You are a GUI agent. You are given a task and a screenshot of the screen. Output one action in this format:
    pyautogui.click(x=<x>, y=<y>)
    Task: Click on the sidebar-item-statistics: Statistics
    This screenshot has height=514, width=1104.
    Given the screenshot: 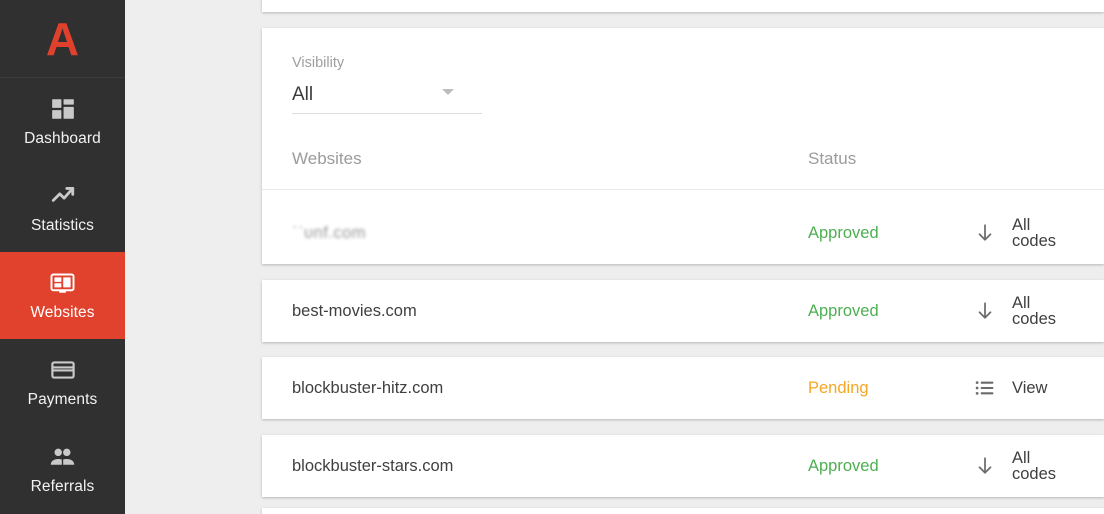 What is the action you would take?
    pyautogui.click(x=62, y=208)
    